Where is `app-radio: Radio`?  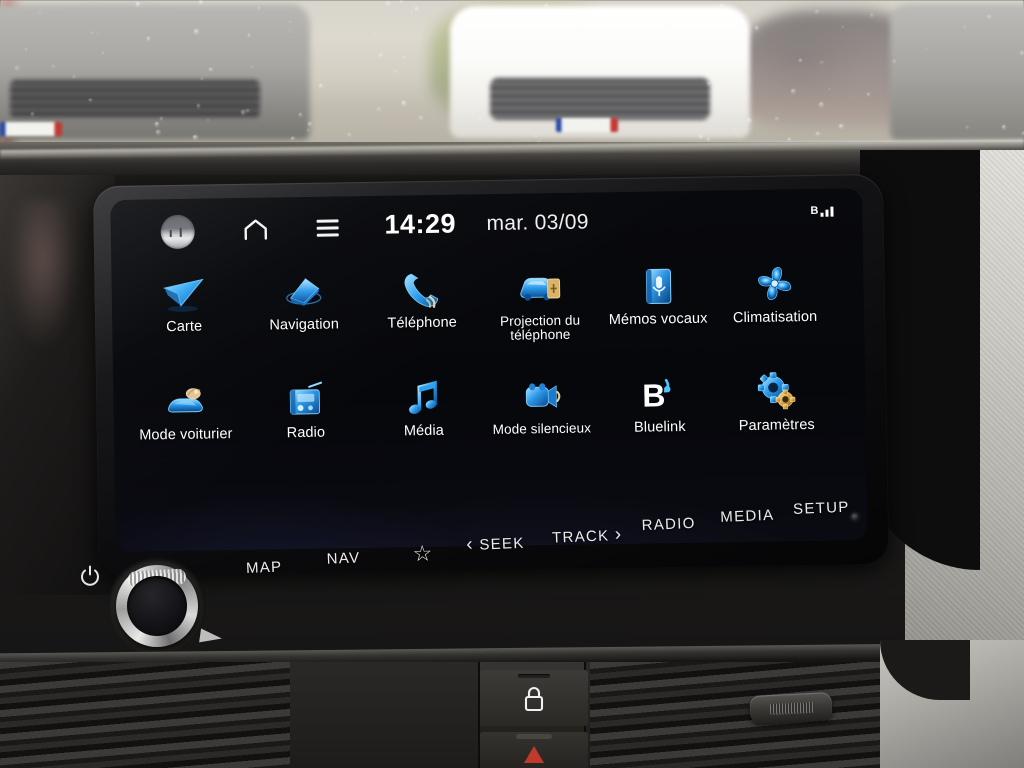
app-radio: Radio is located at coordinates (305, 409).